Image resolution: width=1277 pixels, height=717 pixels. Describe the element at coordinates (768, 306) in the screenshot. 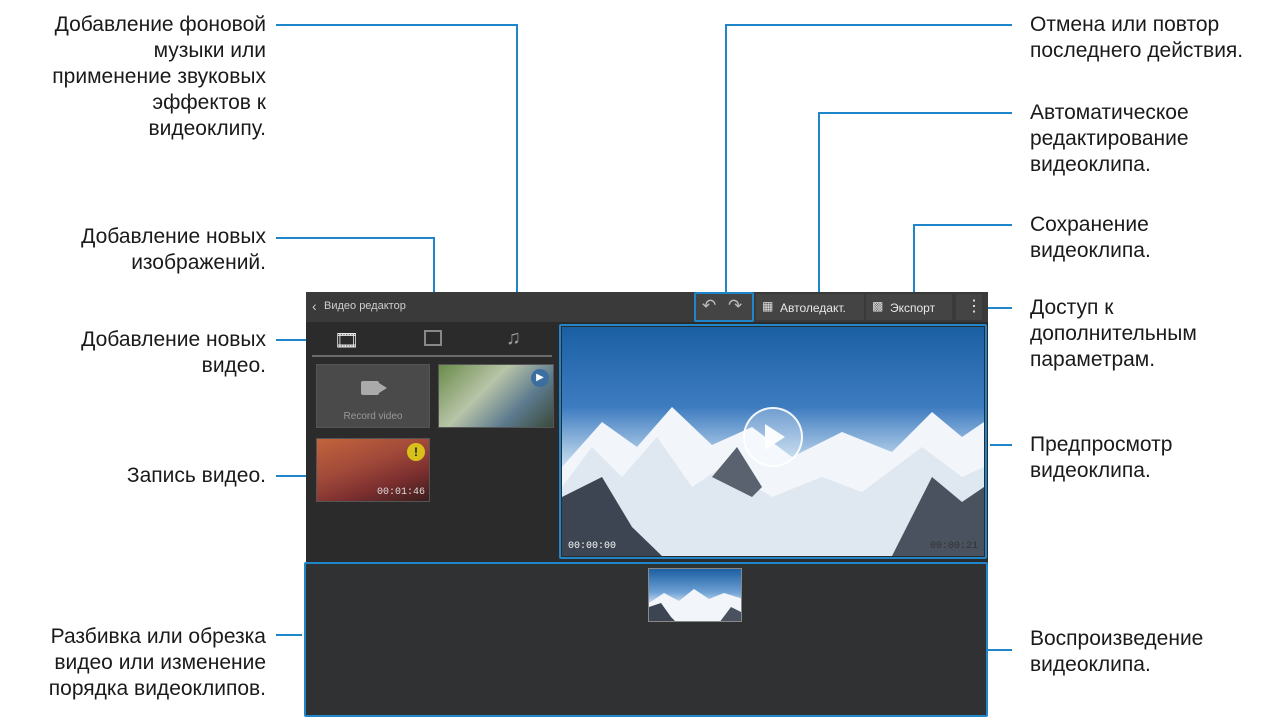

I see `auto-edit-icon: ▦` at that location.